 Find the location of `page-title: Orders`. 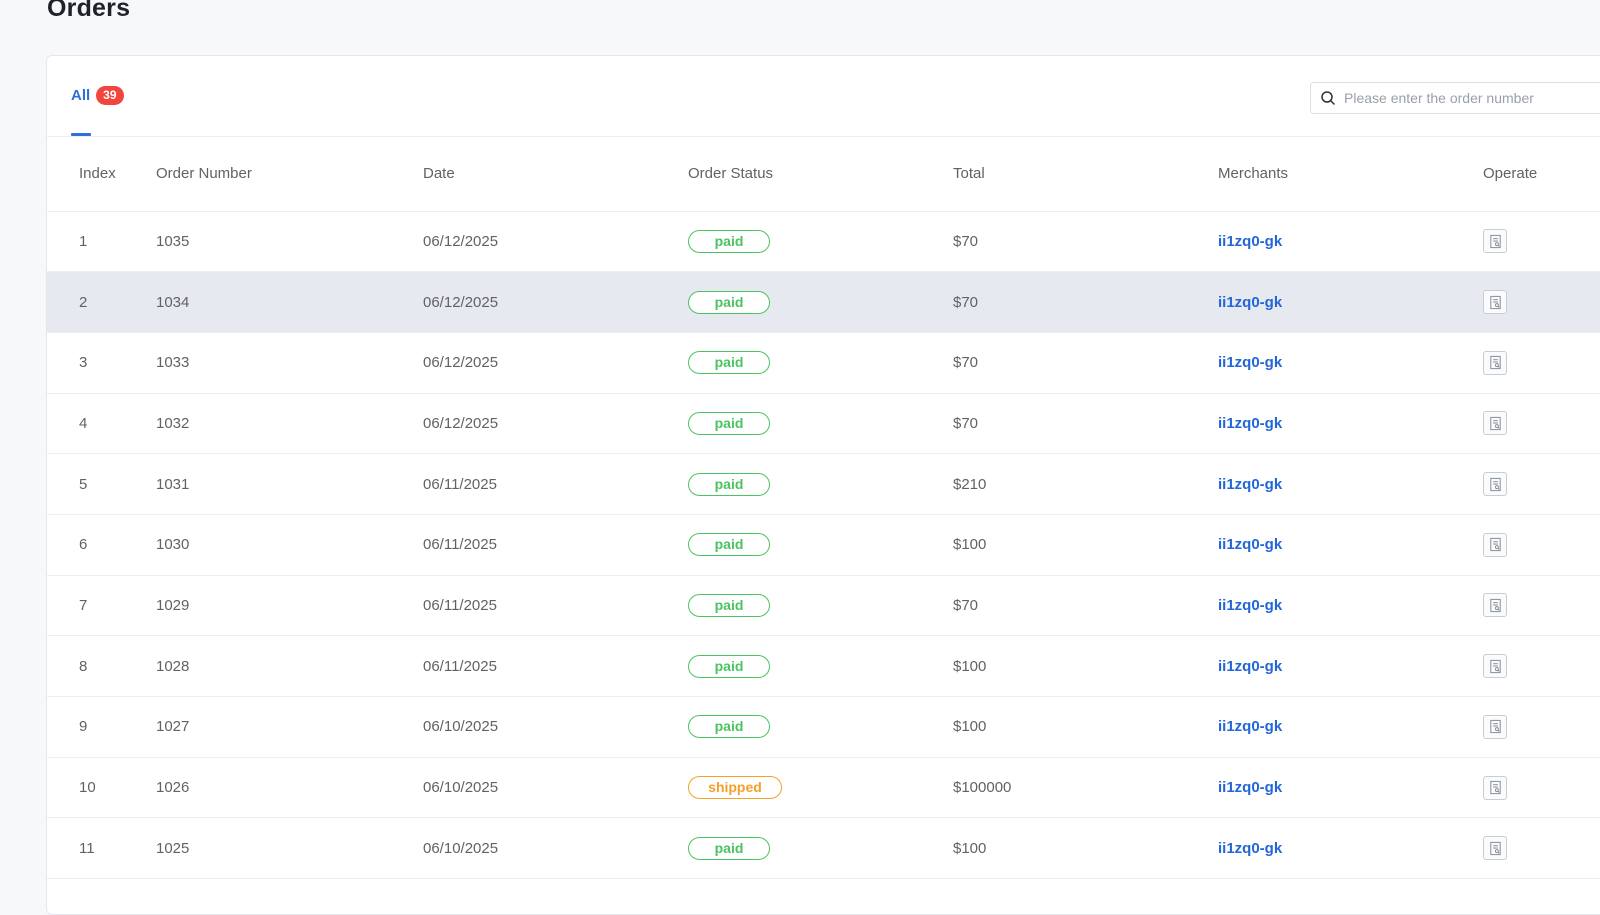

page-title: Orders is located at coordinates (89, 11).